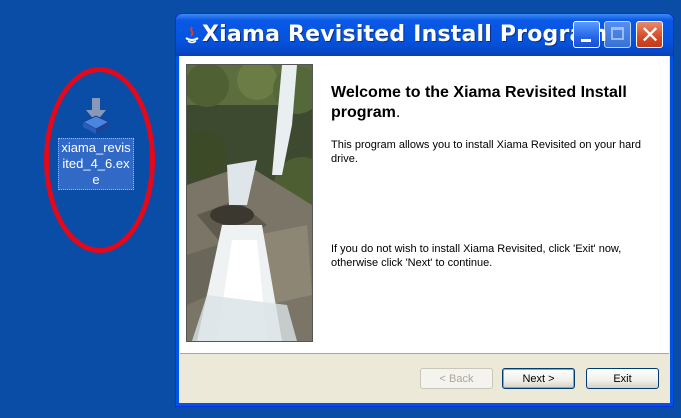 Image resolution: width=681 pixels, height=418 pixels. Describe the element at coordinates (456, 378) in the screenshot. I see `back-button: < Back` at that location.